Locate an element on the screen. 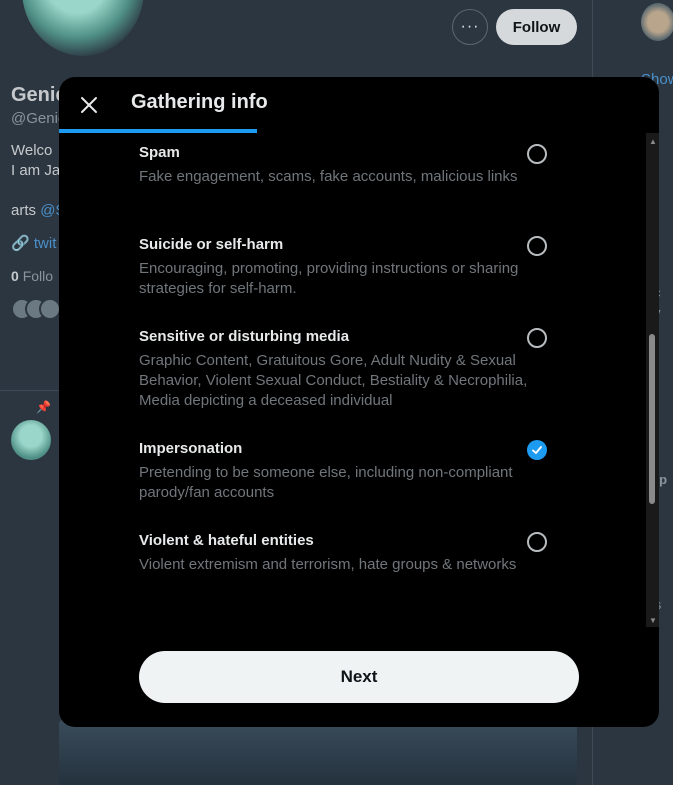  user-avatar is located at coordinates (657, 22).